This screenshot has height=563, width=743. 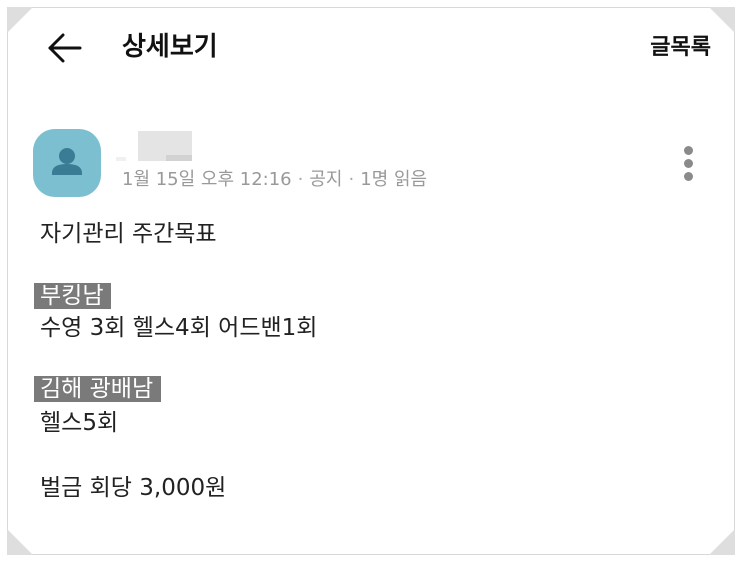 I want to click on member-name-line: 부킹남, so click(x=73, y=296).